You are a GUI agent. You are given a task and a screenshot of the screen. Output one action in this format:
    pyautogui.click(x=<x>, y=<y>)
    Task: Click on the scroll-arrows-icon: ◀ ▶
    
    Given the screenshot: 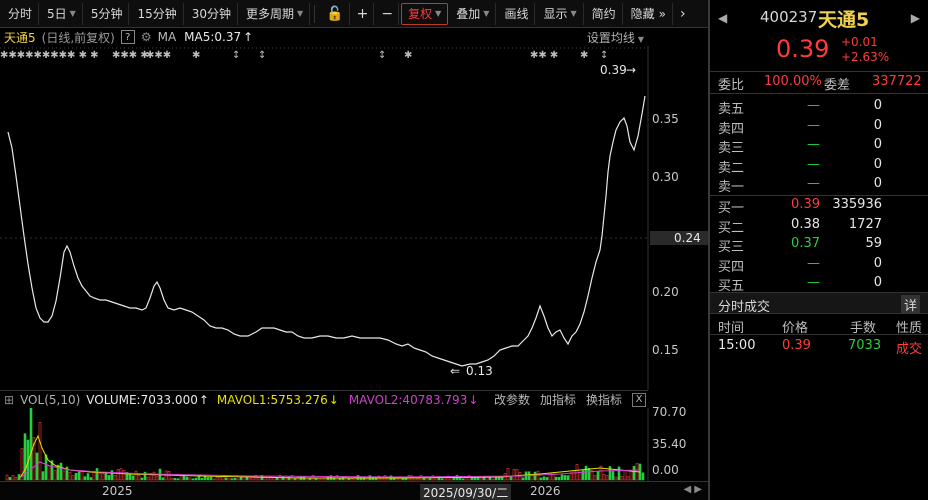 What is the action you would take?
    pyautogui.click(x=692, y=489)
    